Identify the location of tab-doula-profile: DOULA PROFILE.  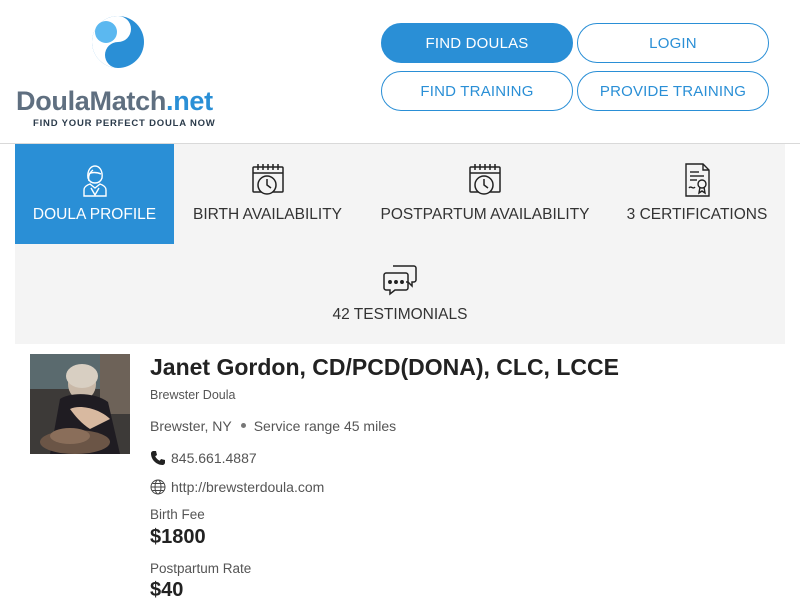
(94, 194).